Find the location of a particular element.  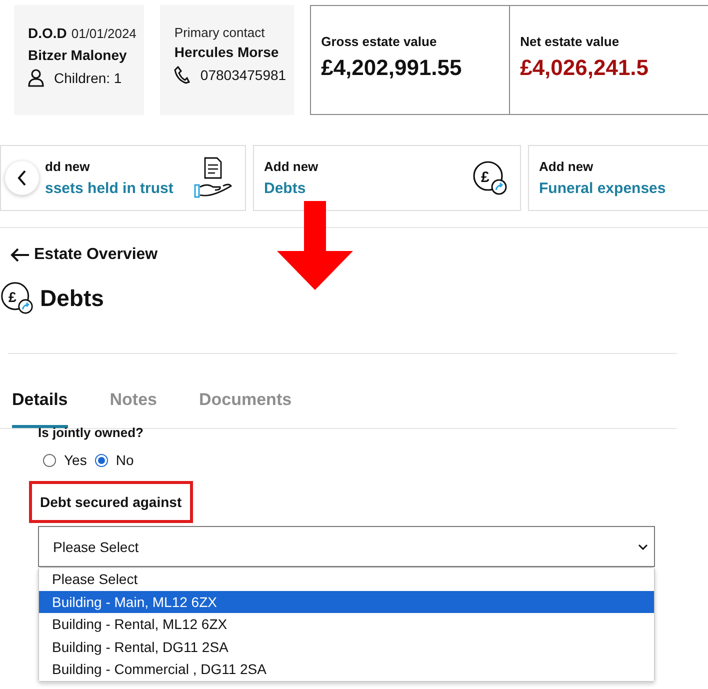

field-label: Debt secured against is located at coordinates (111, 502).